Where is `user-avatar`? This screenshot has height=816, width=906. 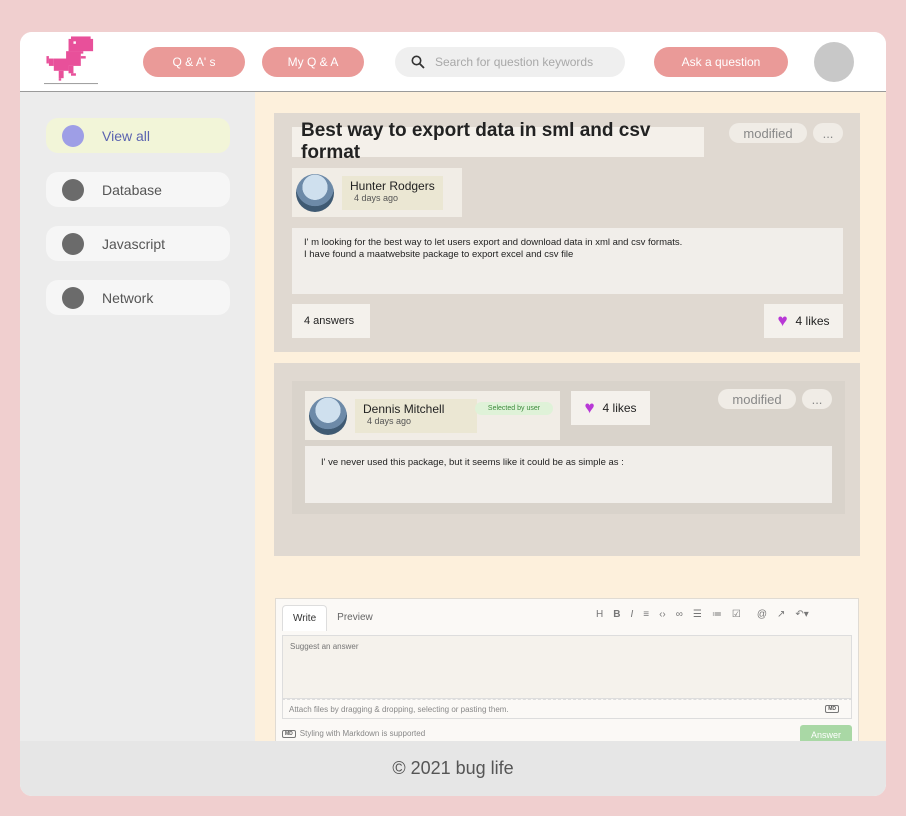
user-avatar is located at coordinates (834, 62).